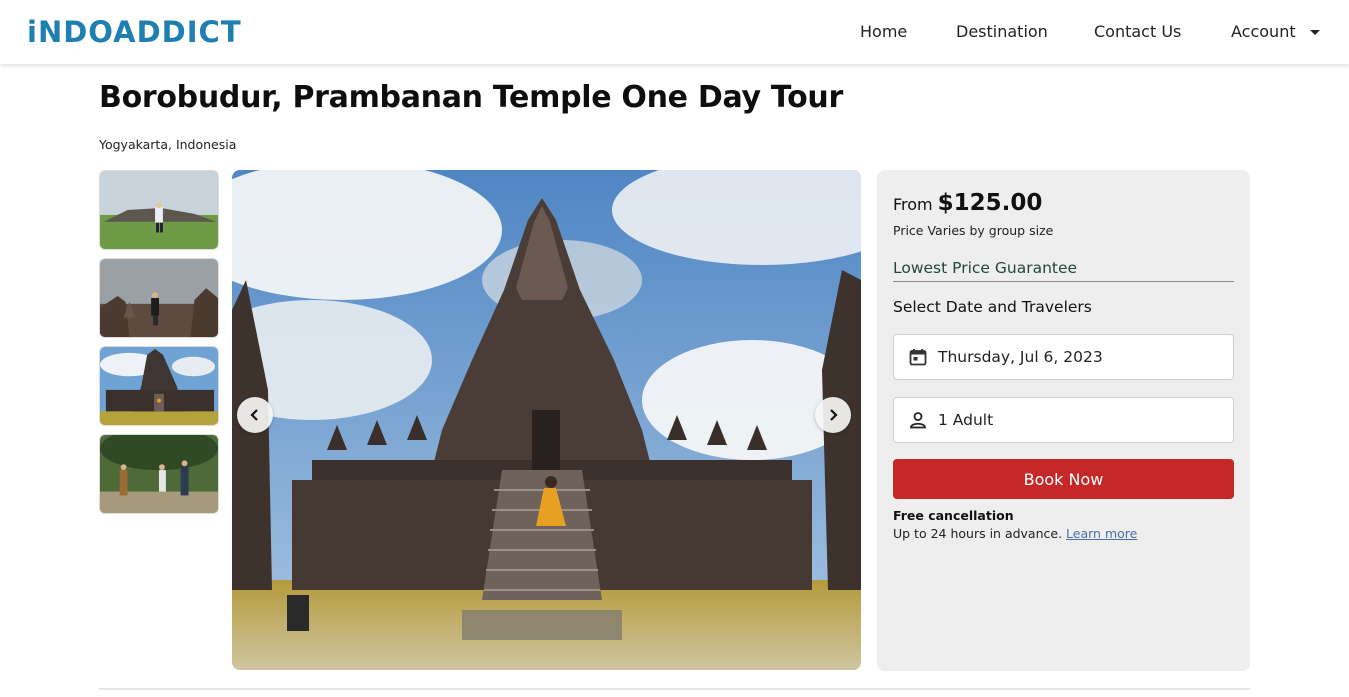 The height and width of the screenshot is (697, 1349). Describe the element at coordinates (1137, 31) in the screenshot. I see `nav-contact-us: Contact Us` at that location.